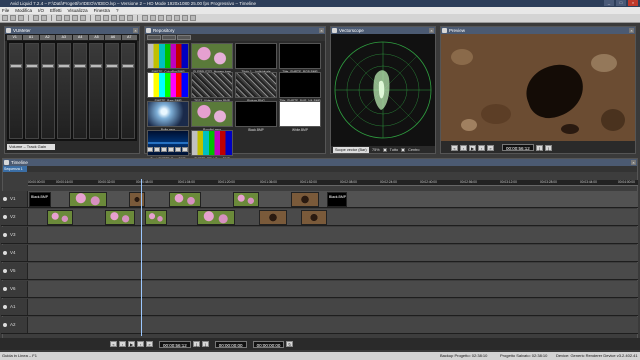 This screenshot has height=360, width=640. What do you see at coordinates (268, 344) in the screenshot?
I see `out-point-timecode: 00:00:00:00` at bounding box center [268, 344].